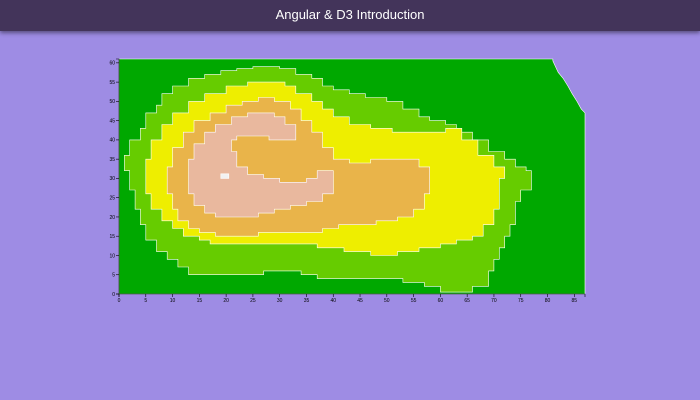 Image resolution: width=700 pixels, height=400 pixels. I want to click on x-tick-label: 70, so click(494, 301).